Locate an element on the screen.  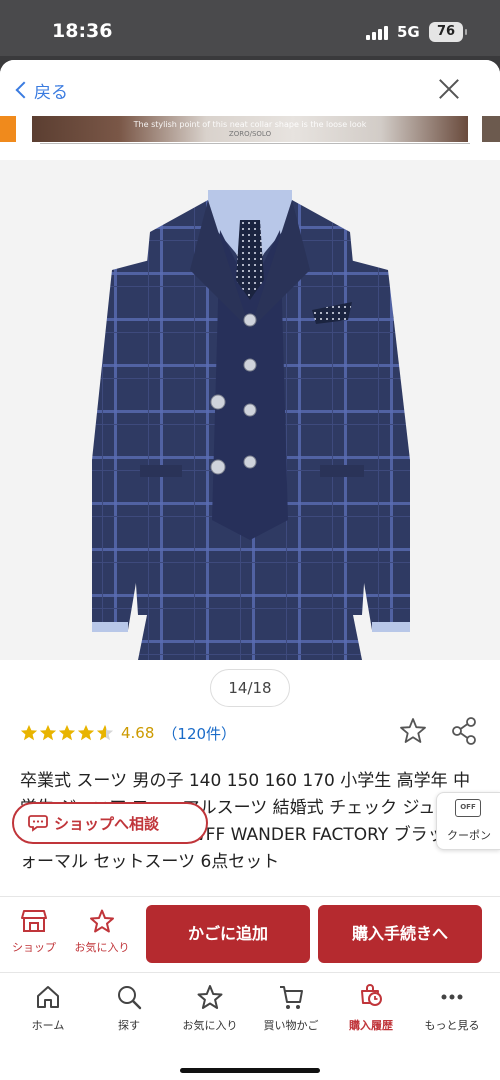
star-outline-icon is located at coordinates (102, 921).